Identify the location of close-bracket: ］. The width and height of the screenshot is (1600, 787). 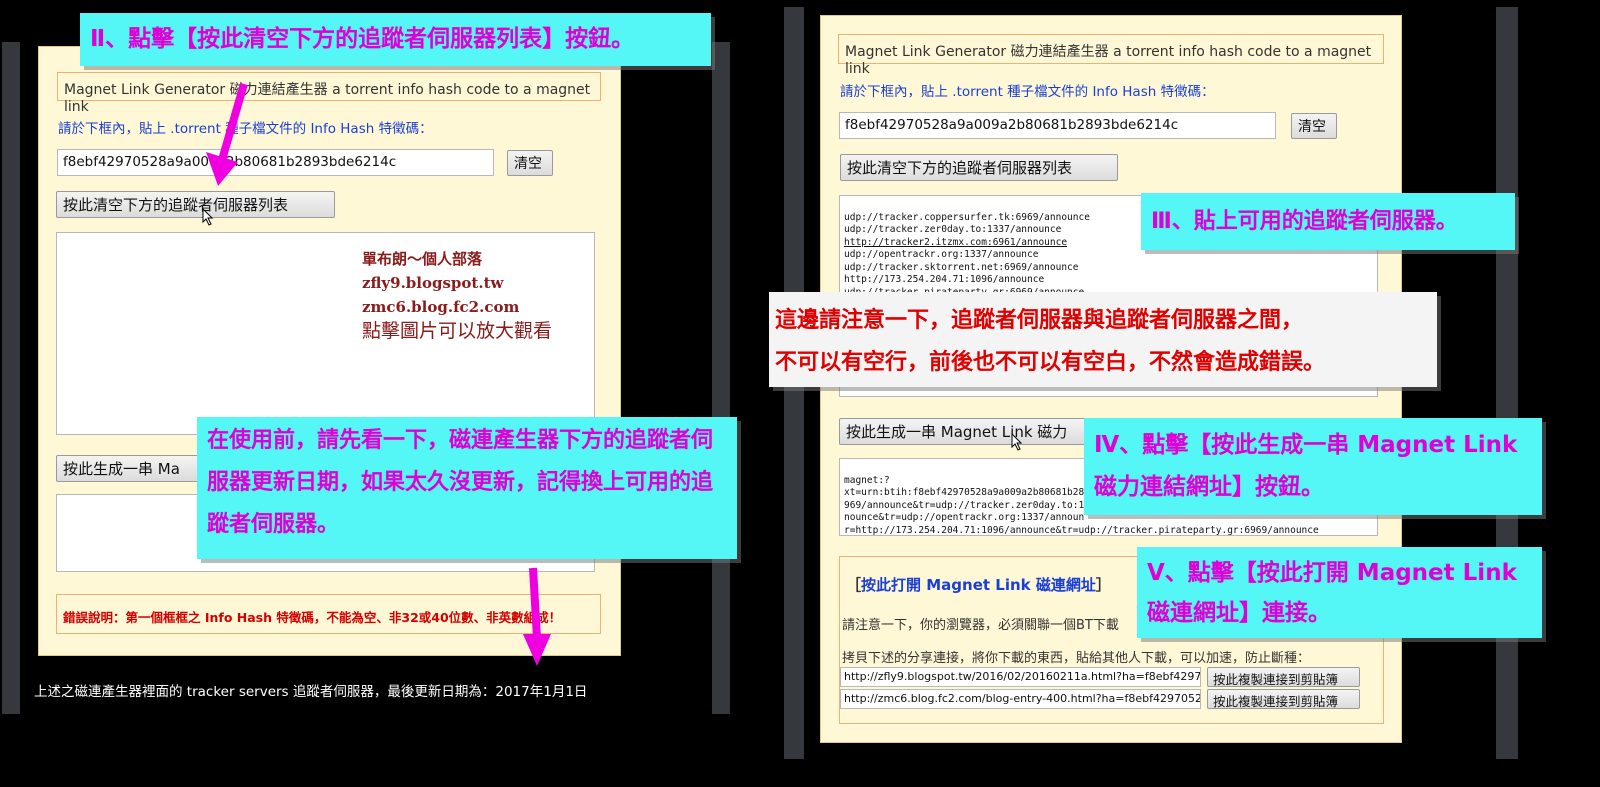
(1103, 585).